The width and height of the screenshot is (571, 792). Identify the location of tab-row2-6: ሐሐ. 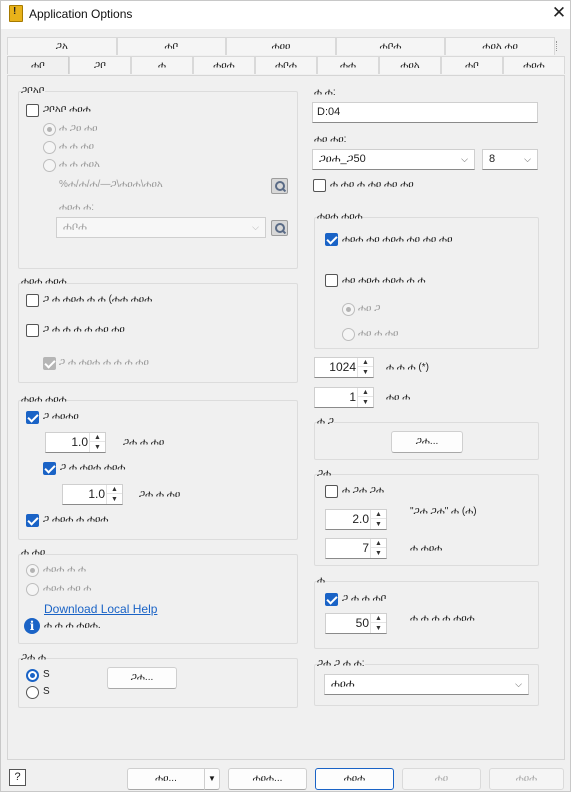
(348, 65).